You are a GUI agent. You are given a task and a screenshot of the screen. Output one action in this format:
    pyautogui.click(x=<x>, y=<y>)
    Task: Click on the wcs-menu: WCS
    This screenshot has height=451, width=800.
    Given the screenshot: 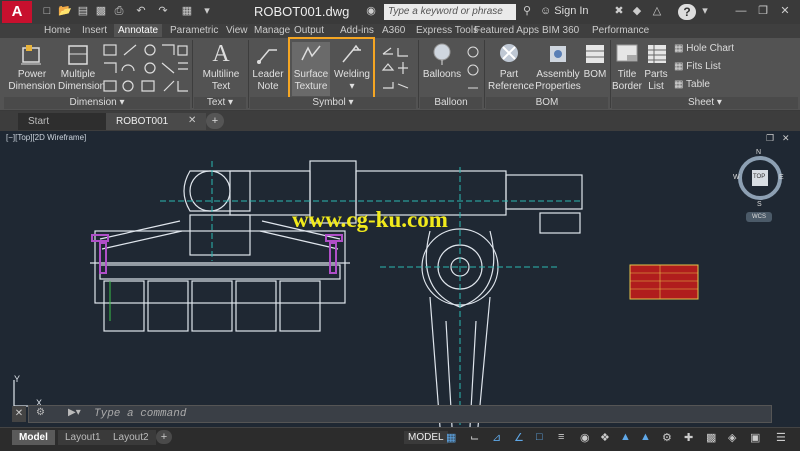 What is the action you would take?
    pyautogui.click(x=759, y=217)
    